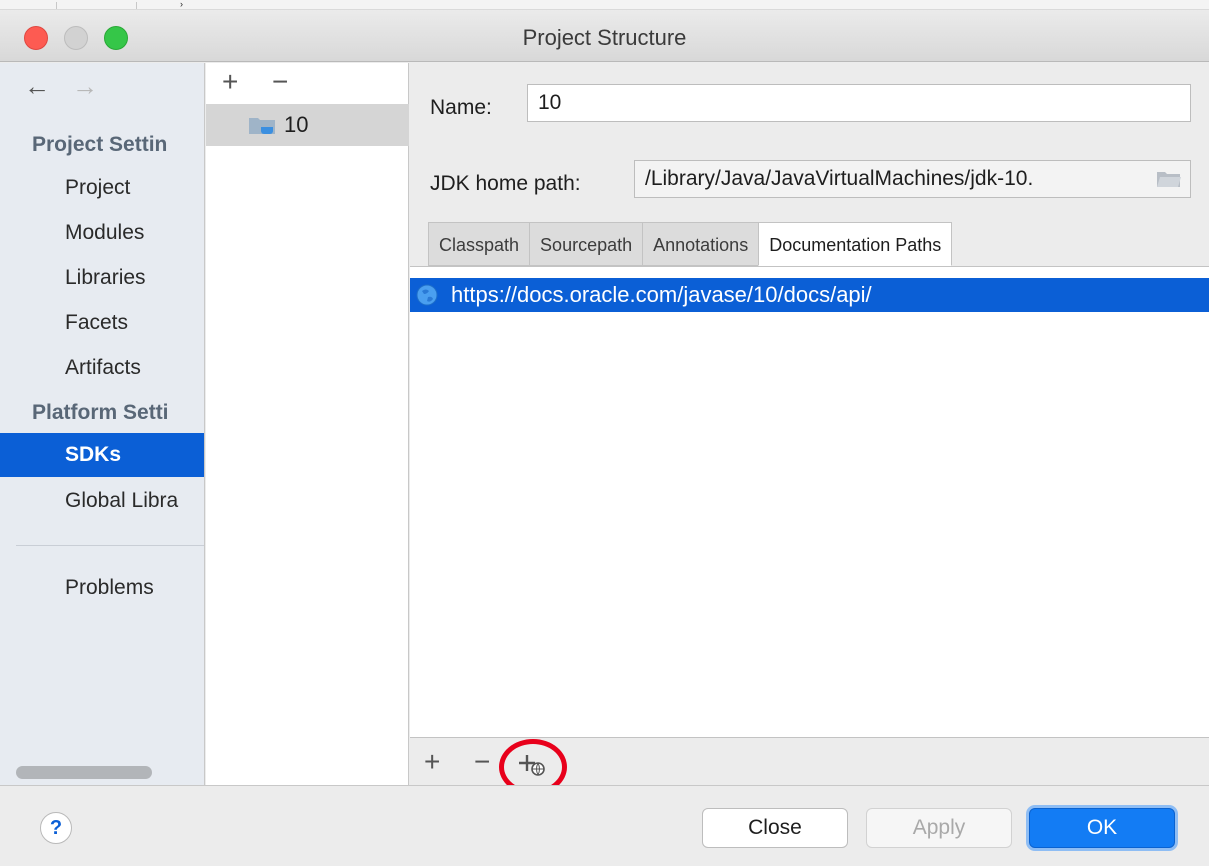 The image size is (1209, 866). I want to click on sidebar-item-facets: Facets, so click(102, 323).